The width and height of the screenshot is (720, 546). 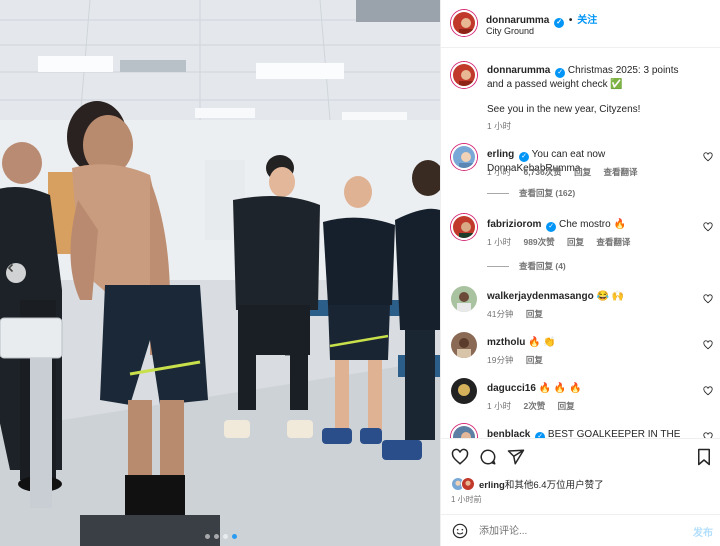 I want to click on comment-meta: 41分钟 回复, so click(x=520, y=314).